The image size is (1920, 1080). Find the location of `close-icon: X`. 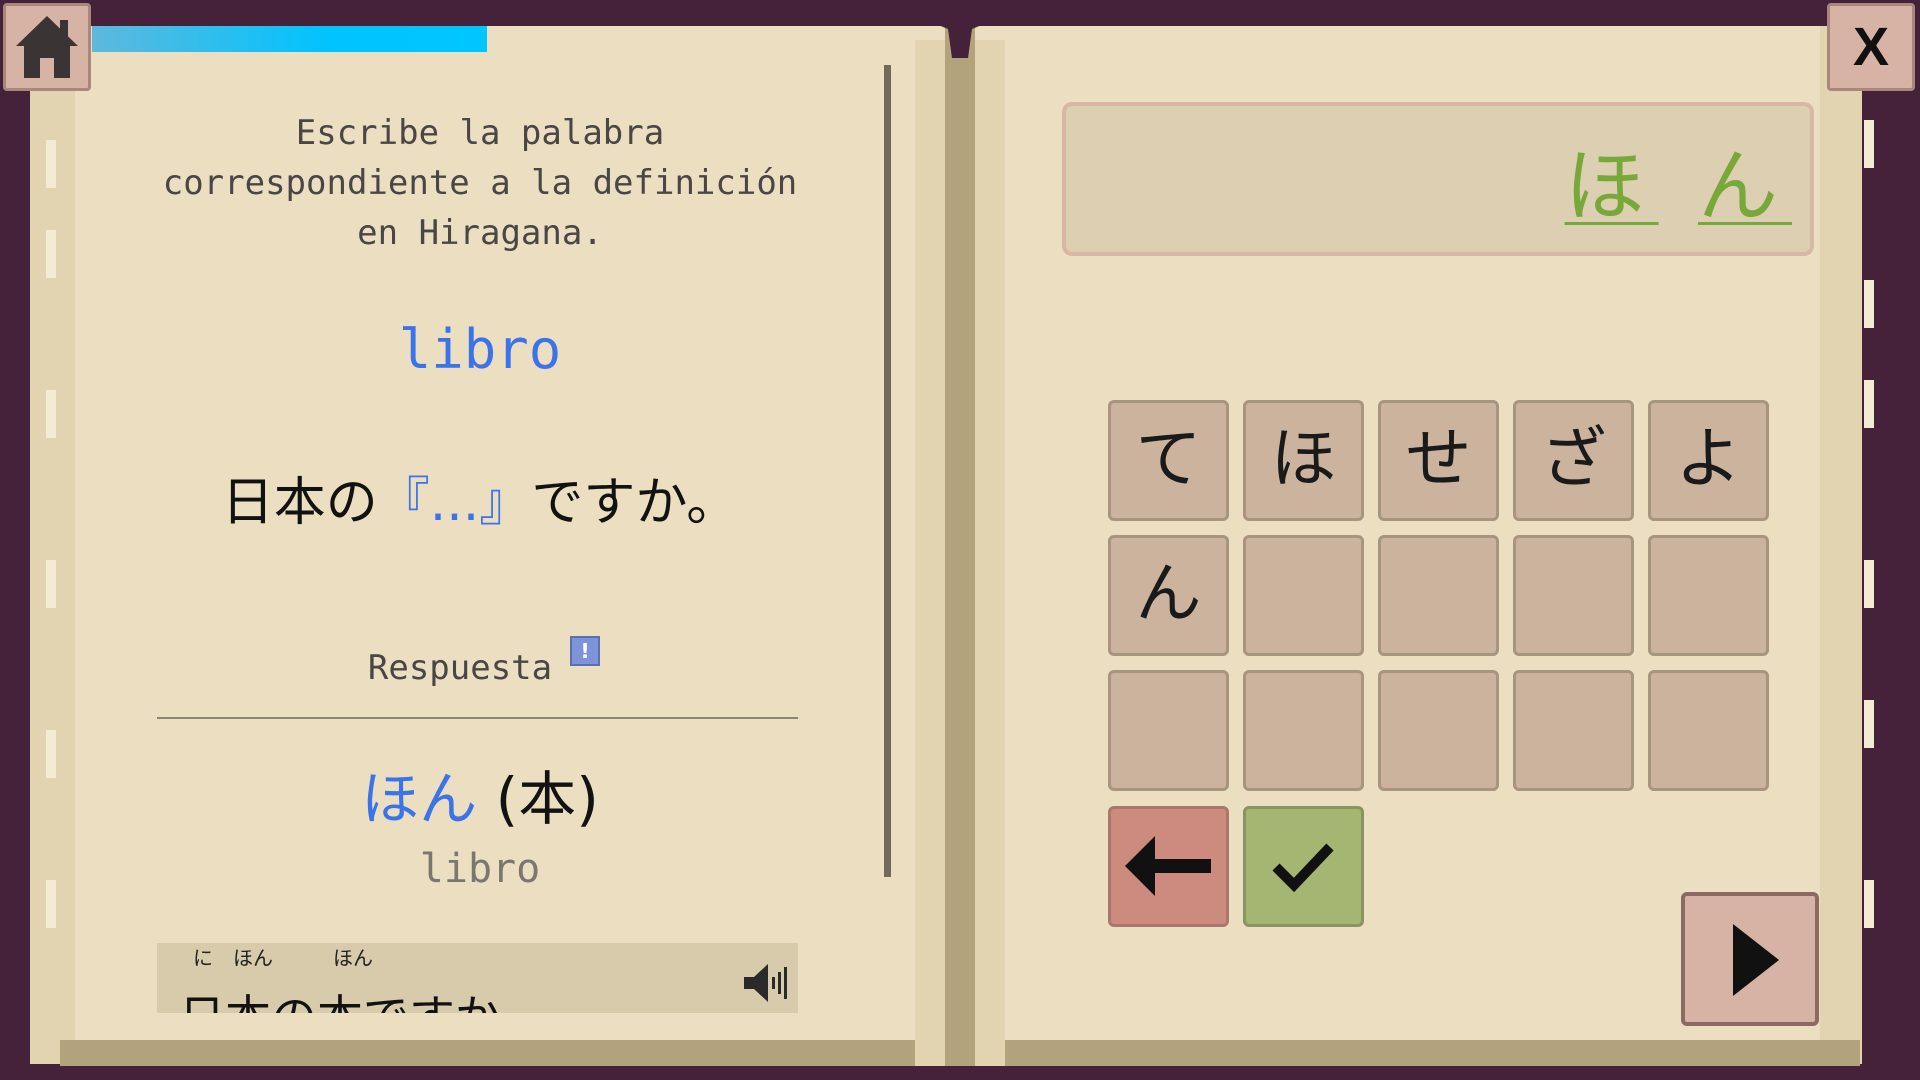

close-icon: X is located at coordinates (1871, 47).